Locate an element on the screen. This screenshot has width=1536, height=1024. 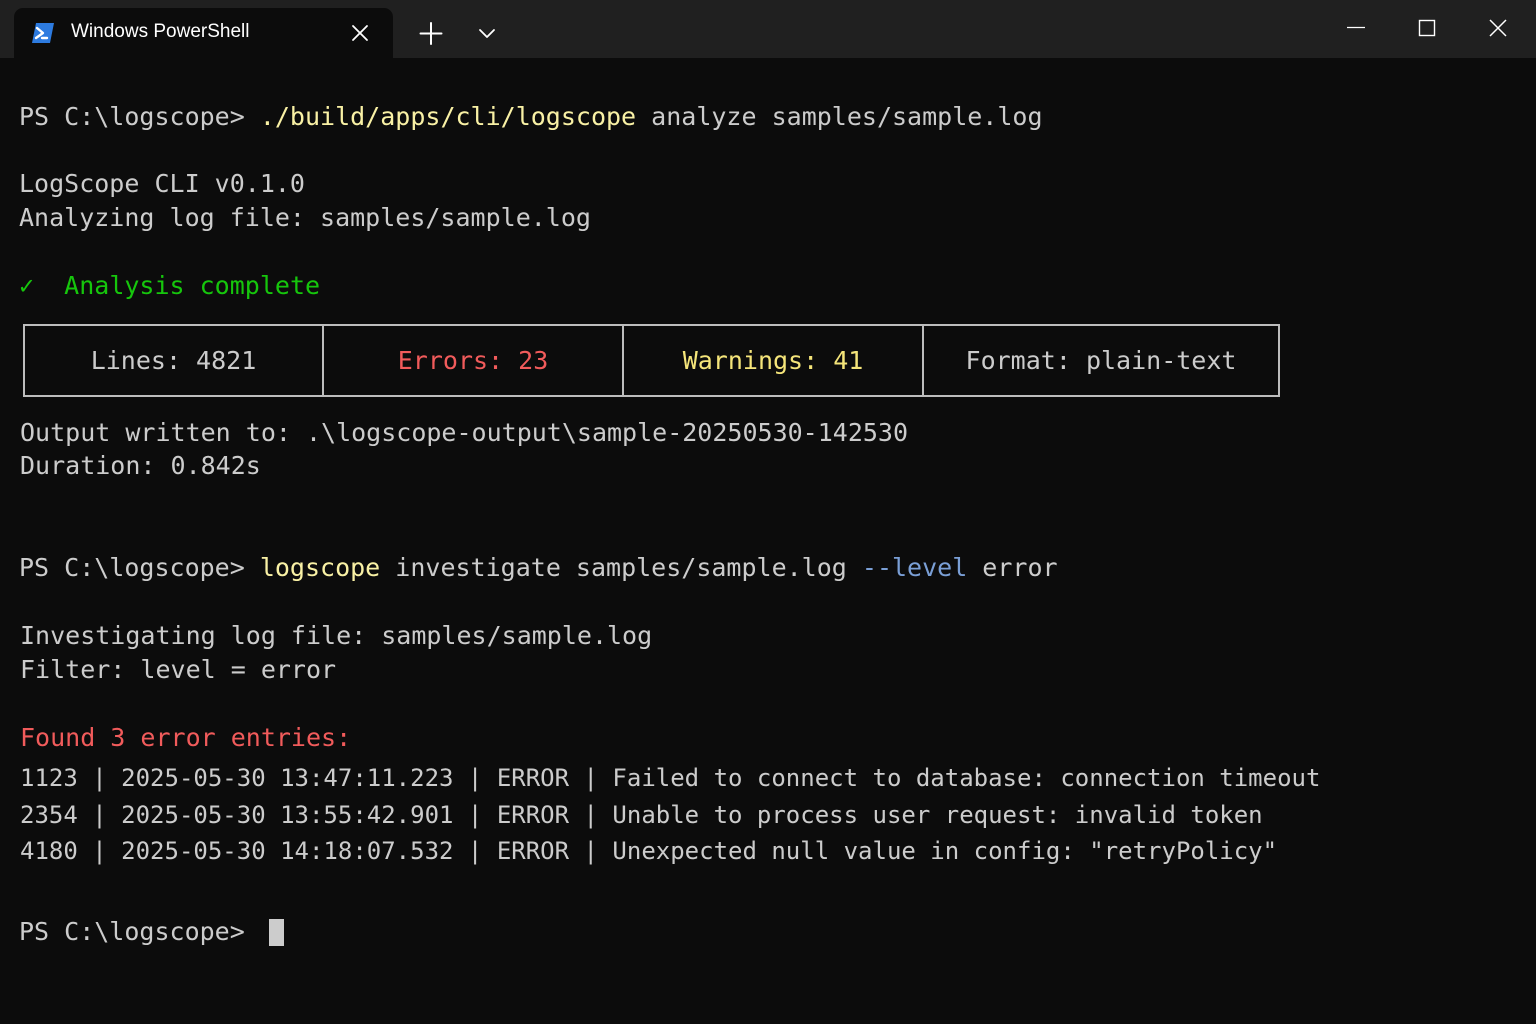
summary-errors: Errors: 23 is located at coordinates (474, 360).